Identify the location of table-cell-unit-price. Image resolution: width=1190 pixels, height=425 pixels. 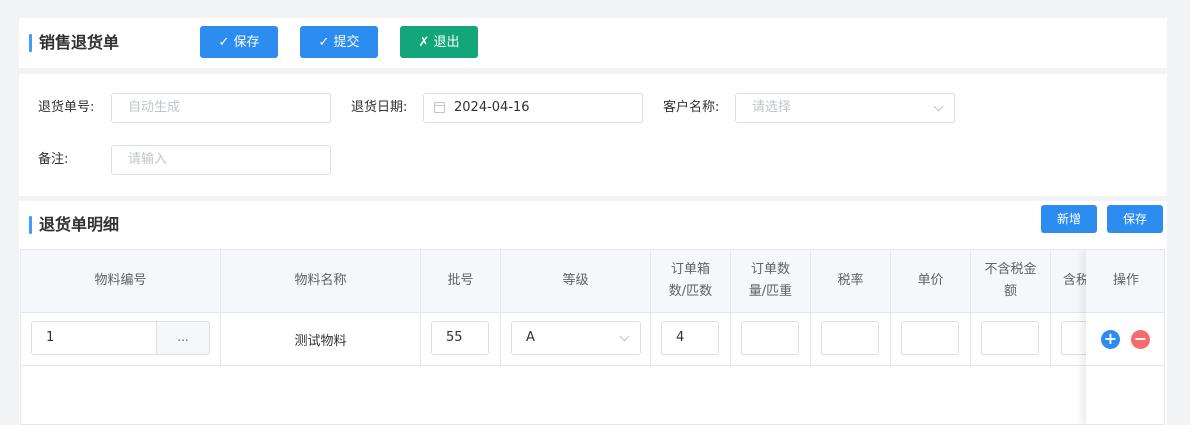
(931, 339).